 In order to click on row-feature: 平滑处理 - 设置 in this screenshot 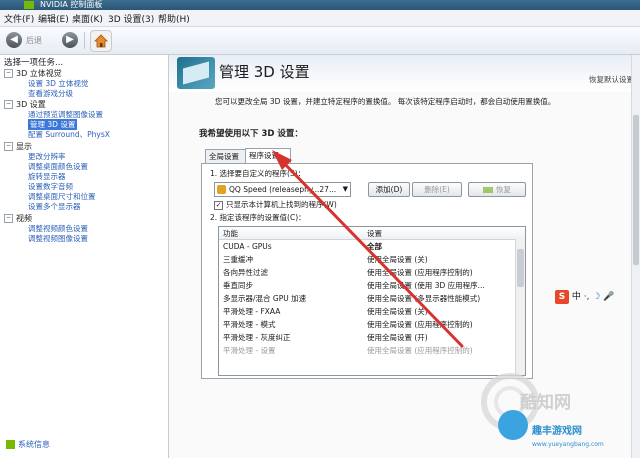, I will do `click(249, 350)`.